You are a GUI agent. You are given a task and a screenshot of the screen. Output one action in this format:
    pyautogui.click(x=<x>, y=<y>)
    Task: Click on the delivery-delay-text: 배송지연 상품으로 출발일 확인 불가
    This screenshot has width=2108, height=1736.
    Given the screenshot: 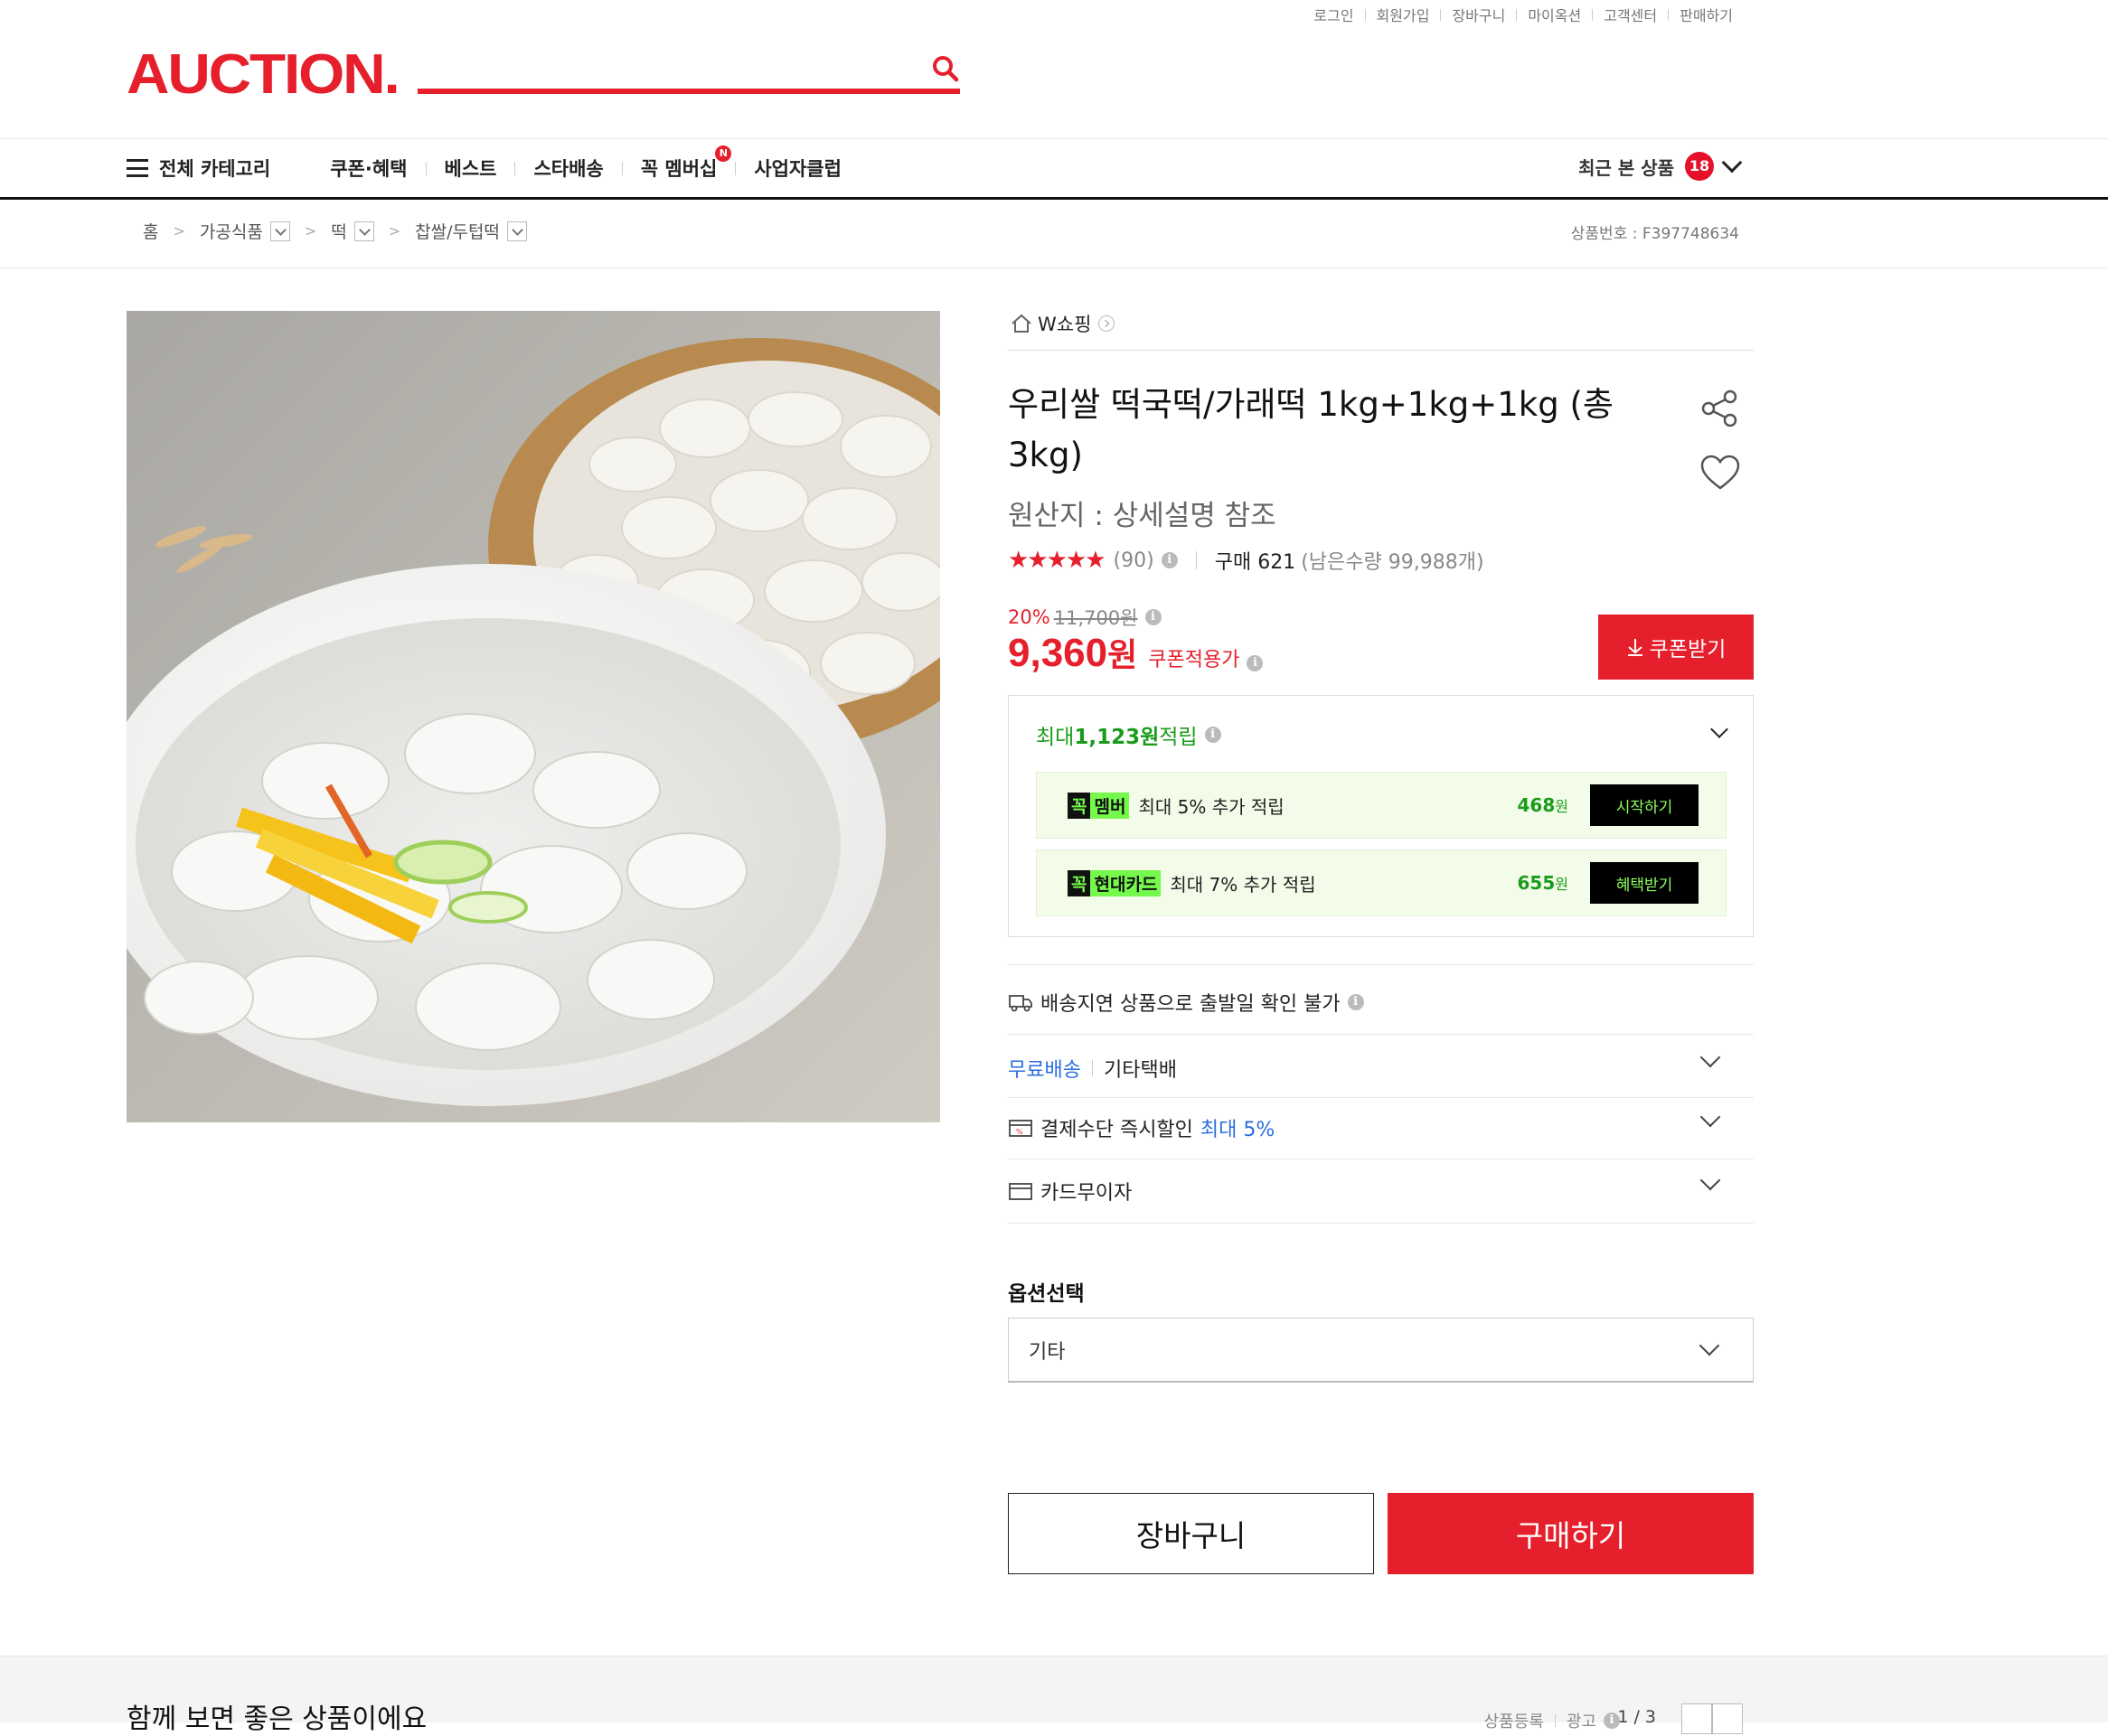 What is the action you would take?
    pyautogui.click(x=1190, y=1004)
    